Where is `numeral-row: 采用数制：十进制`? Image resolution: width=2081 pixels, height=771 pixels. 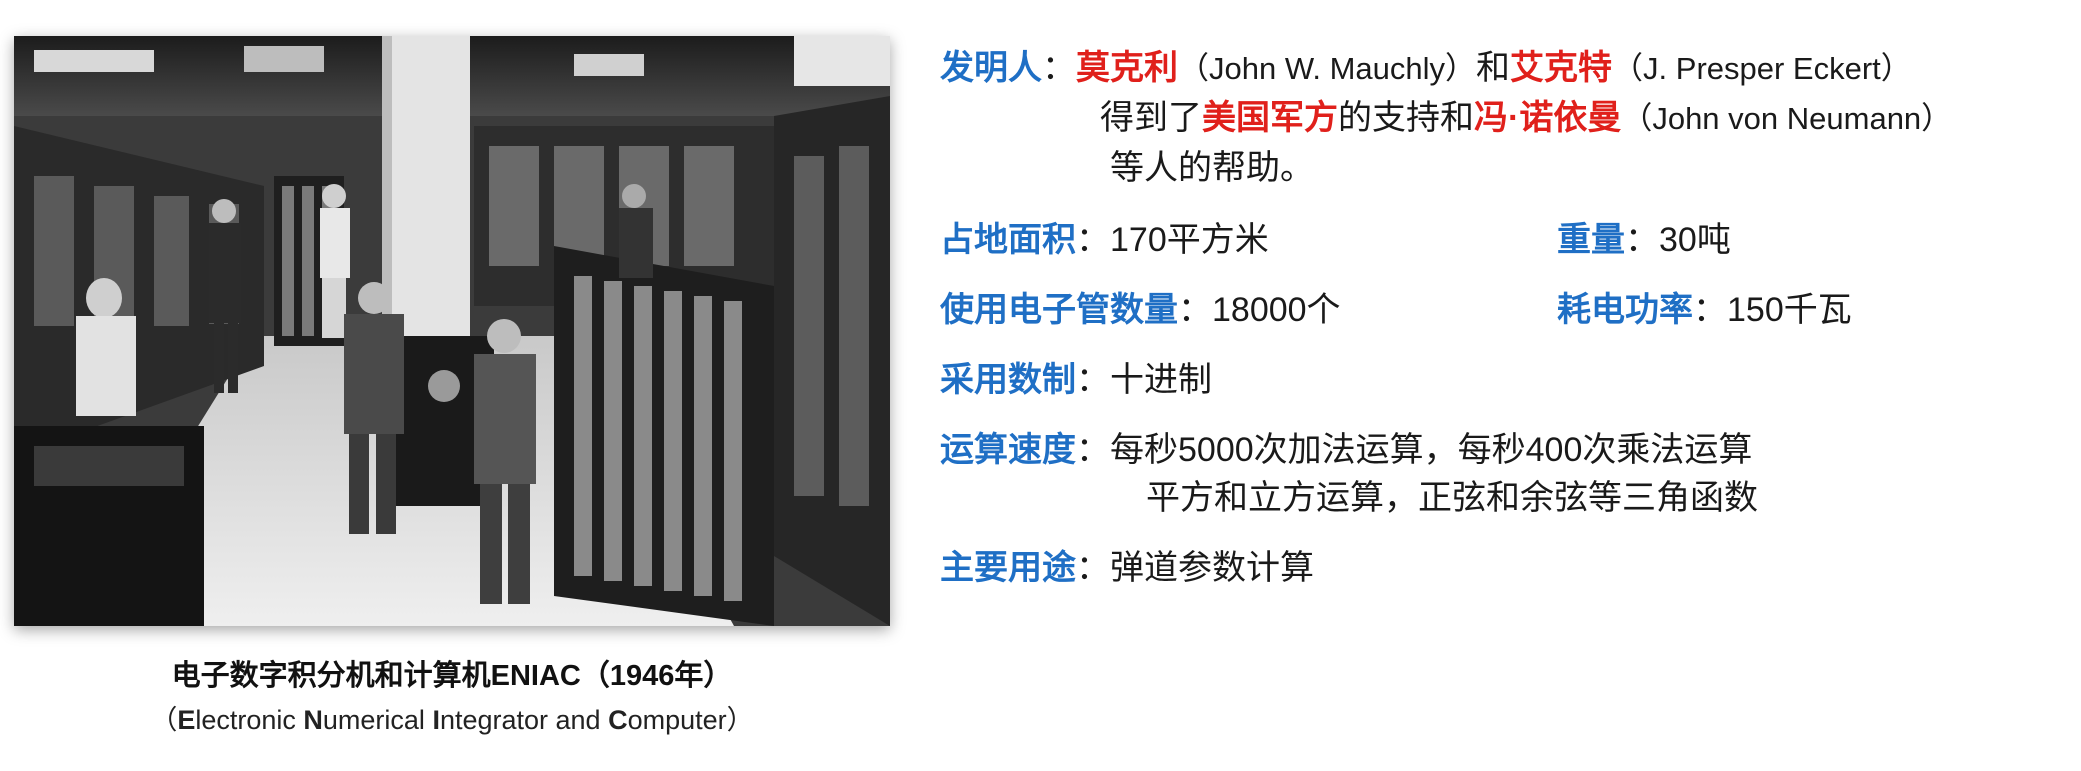
numeral-row: 采用数制：十进制 is located at coordinates (1076, 380).